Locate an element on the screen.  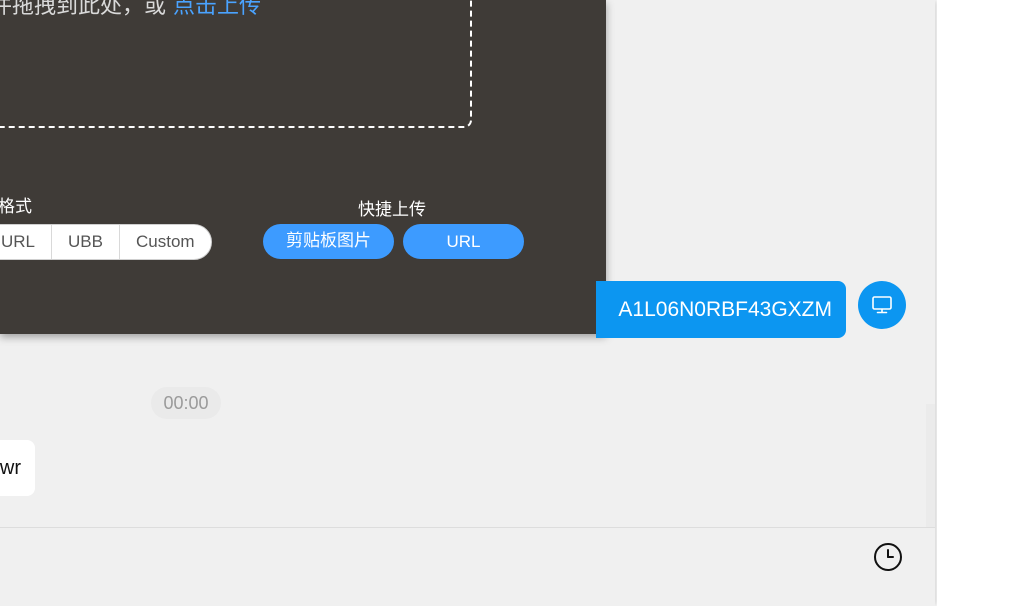
format-option-url: URL is located at coordinates (25, 242).